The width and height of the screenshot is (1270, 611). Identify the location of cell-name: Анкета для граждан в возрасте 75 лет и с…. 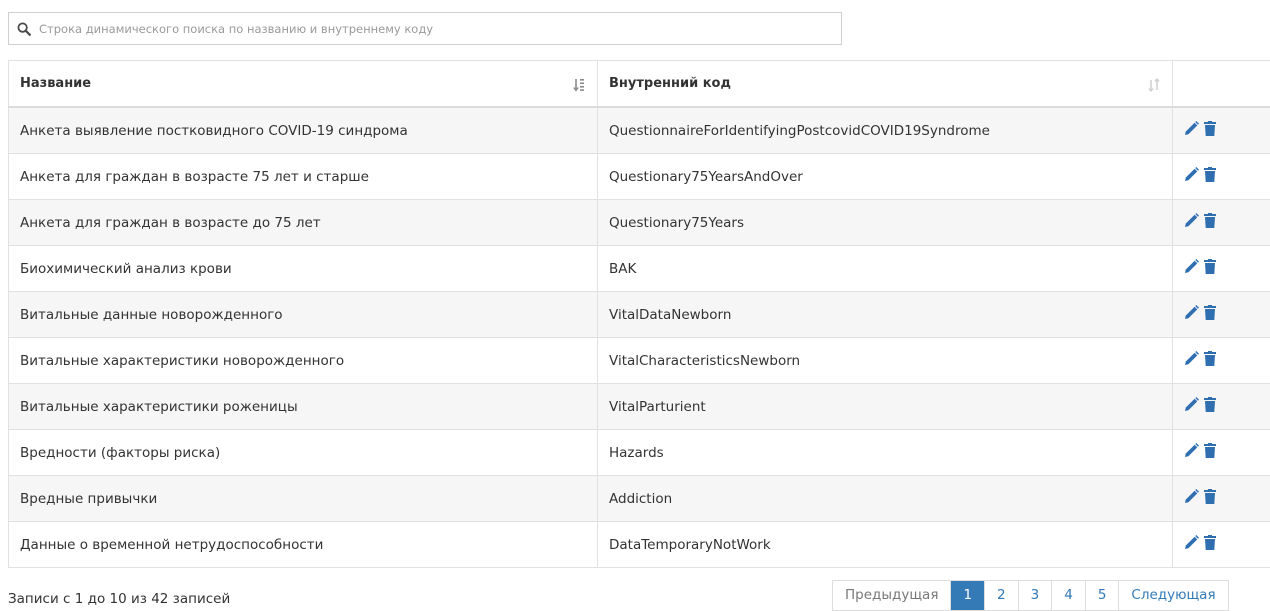
(303, 176).